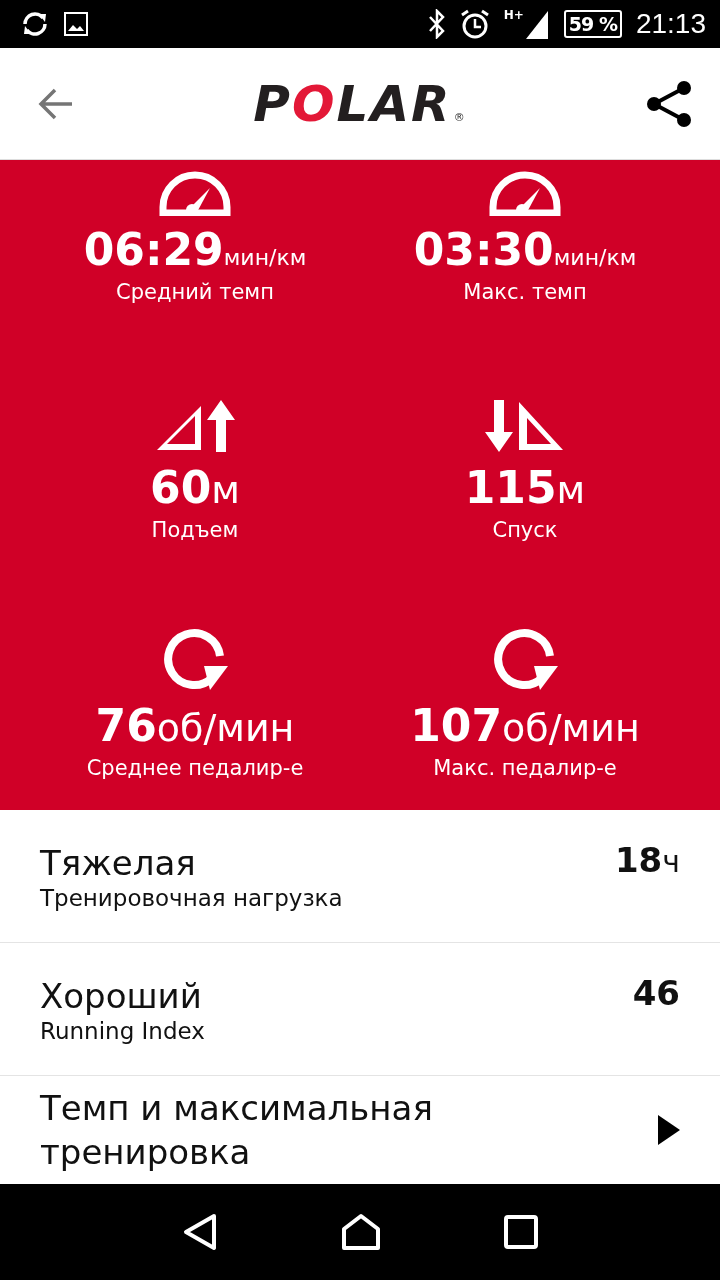 This screenshot has height=1280, width=720. I want to click on stat-value: 76, so click(126, 726).